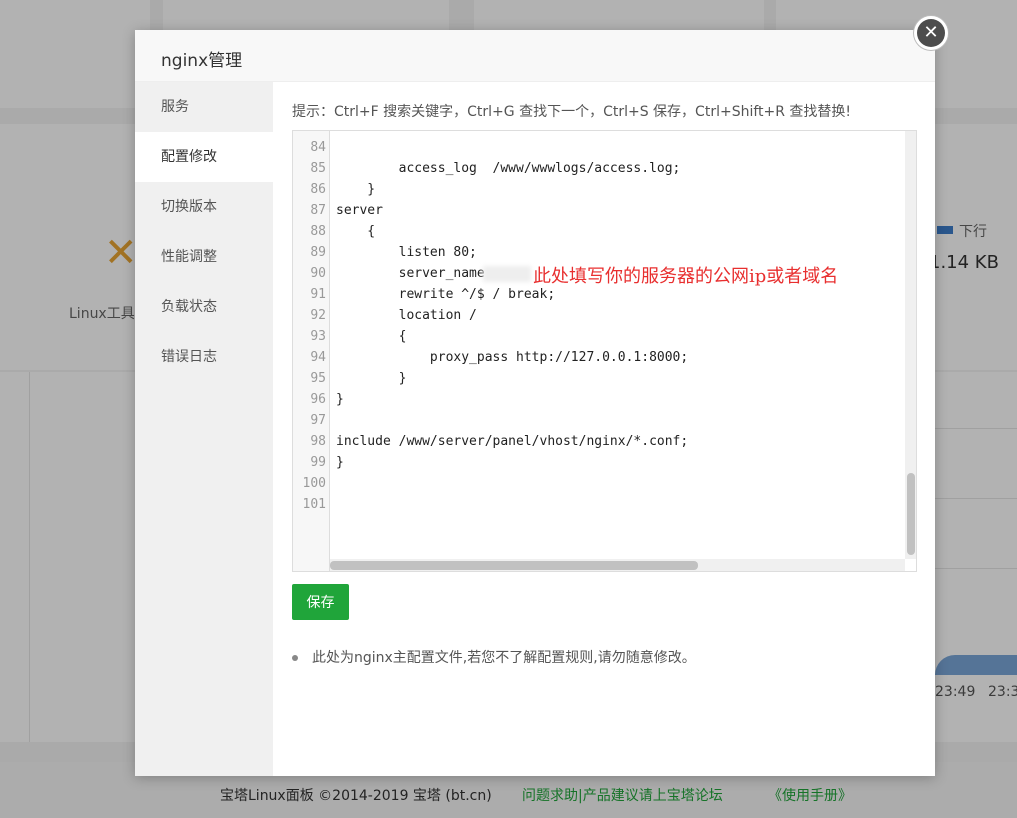 The width and height of the screenshot is (1017, 818). Describe the element at coordinates (504, 658) in the screenshot. I see `config-note-text: 此处为nginx主配置文件,若您不了解配置规则,请勿随意修改。` at that location.